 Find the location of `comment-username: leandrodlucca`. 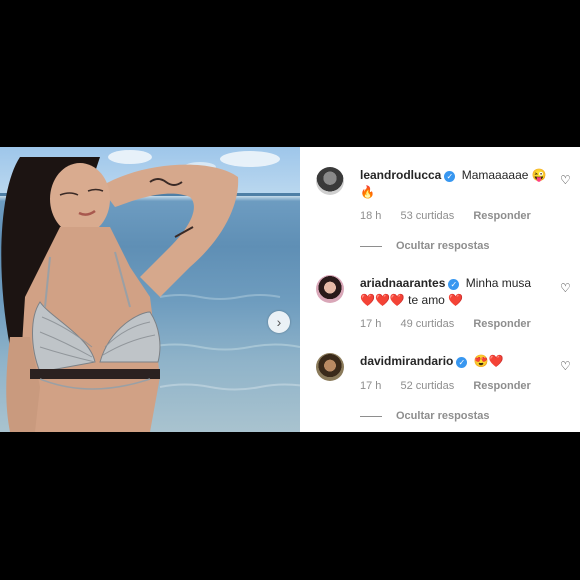

comment-username: leandrodlucca is located at coordinates (400, 175).